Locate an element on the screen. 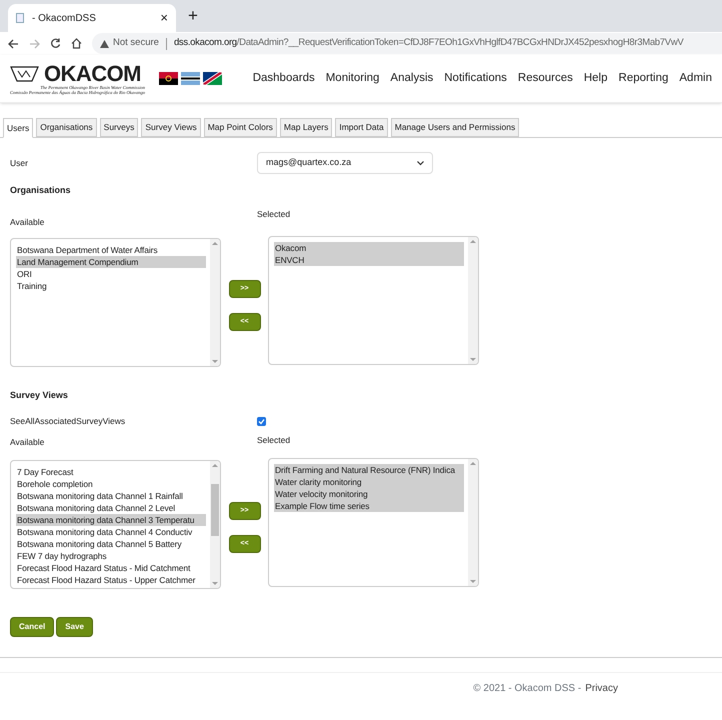 The image size is (722, 720). save-button: Save is located at coordinates (74, 627).